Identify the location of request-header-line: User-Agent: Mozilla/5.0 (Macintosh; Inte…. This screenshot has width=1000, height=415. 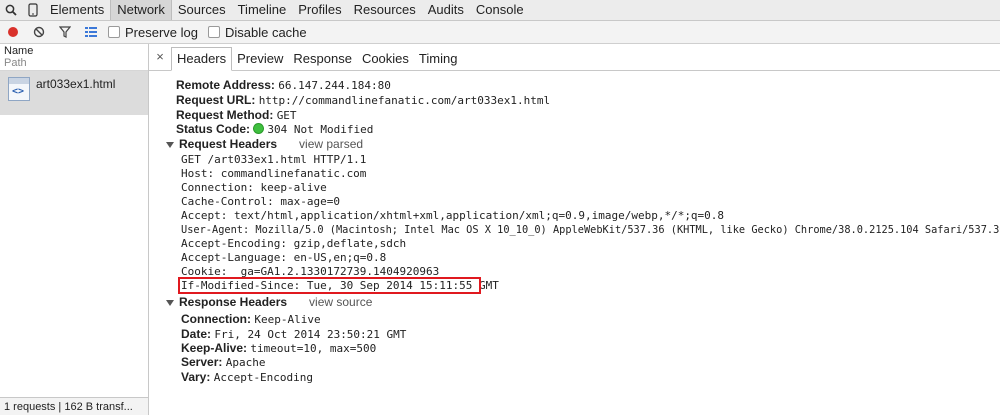
(590, 230).